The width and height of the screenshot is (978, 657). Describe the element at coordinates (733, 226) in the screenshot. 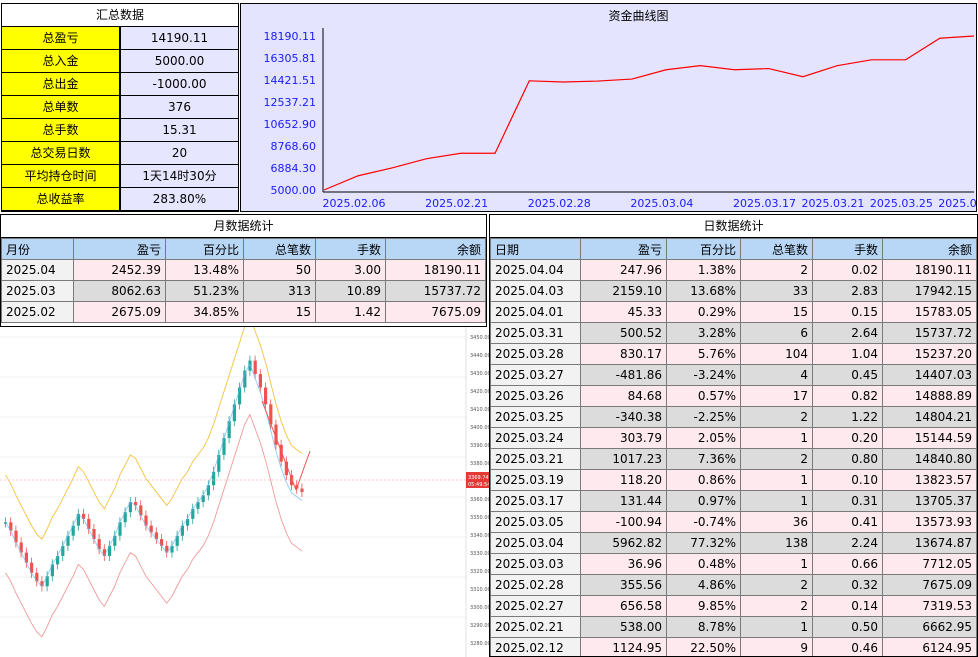

I see `daily-title: 日数据统计` at that location.